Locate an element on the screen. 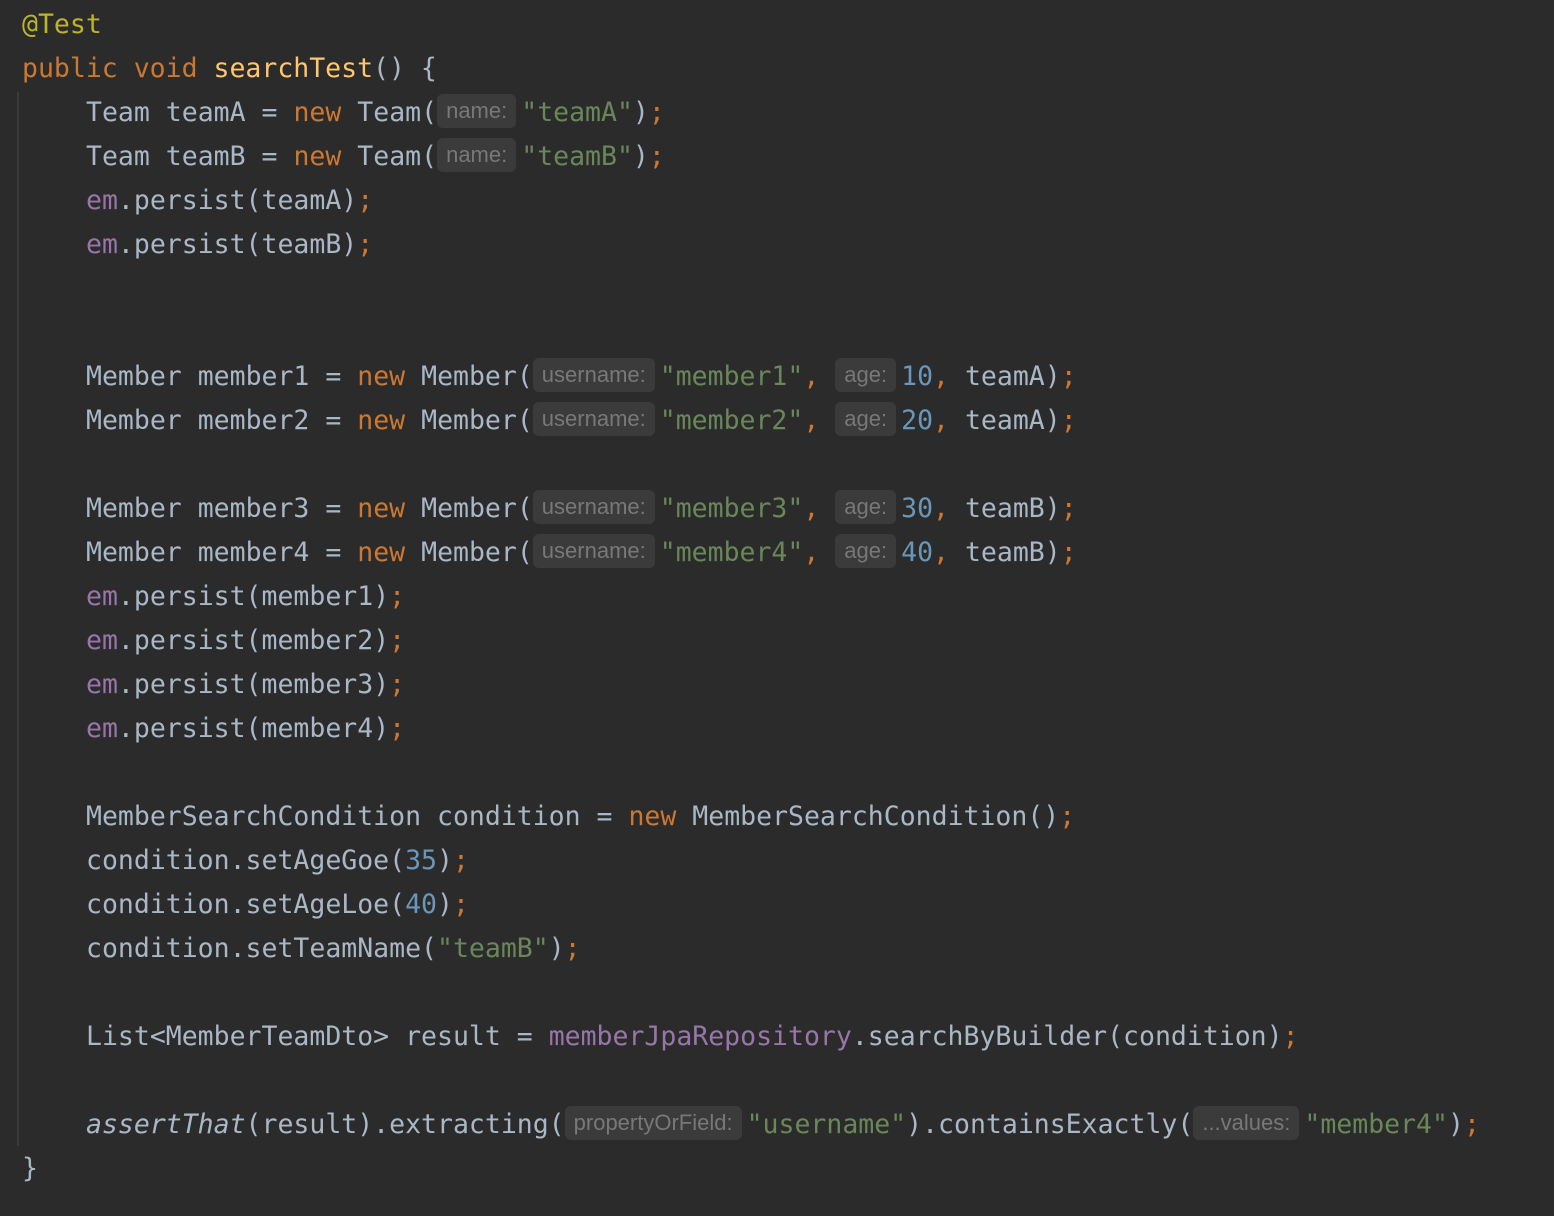 This screenshot has height=1216, width=1554. constructor-call: MemberSearchCondition() is located at coordinates (876, 816).